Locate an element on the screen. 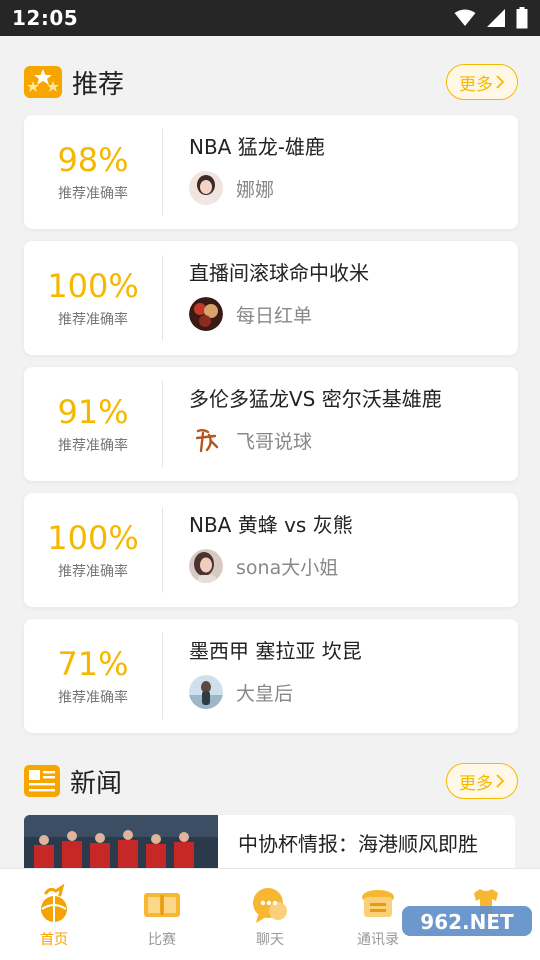  recommend-title-text: 直播间滚球命中收米 is located at coordinates (279, 273).